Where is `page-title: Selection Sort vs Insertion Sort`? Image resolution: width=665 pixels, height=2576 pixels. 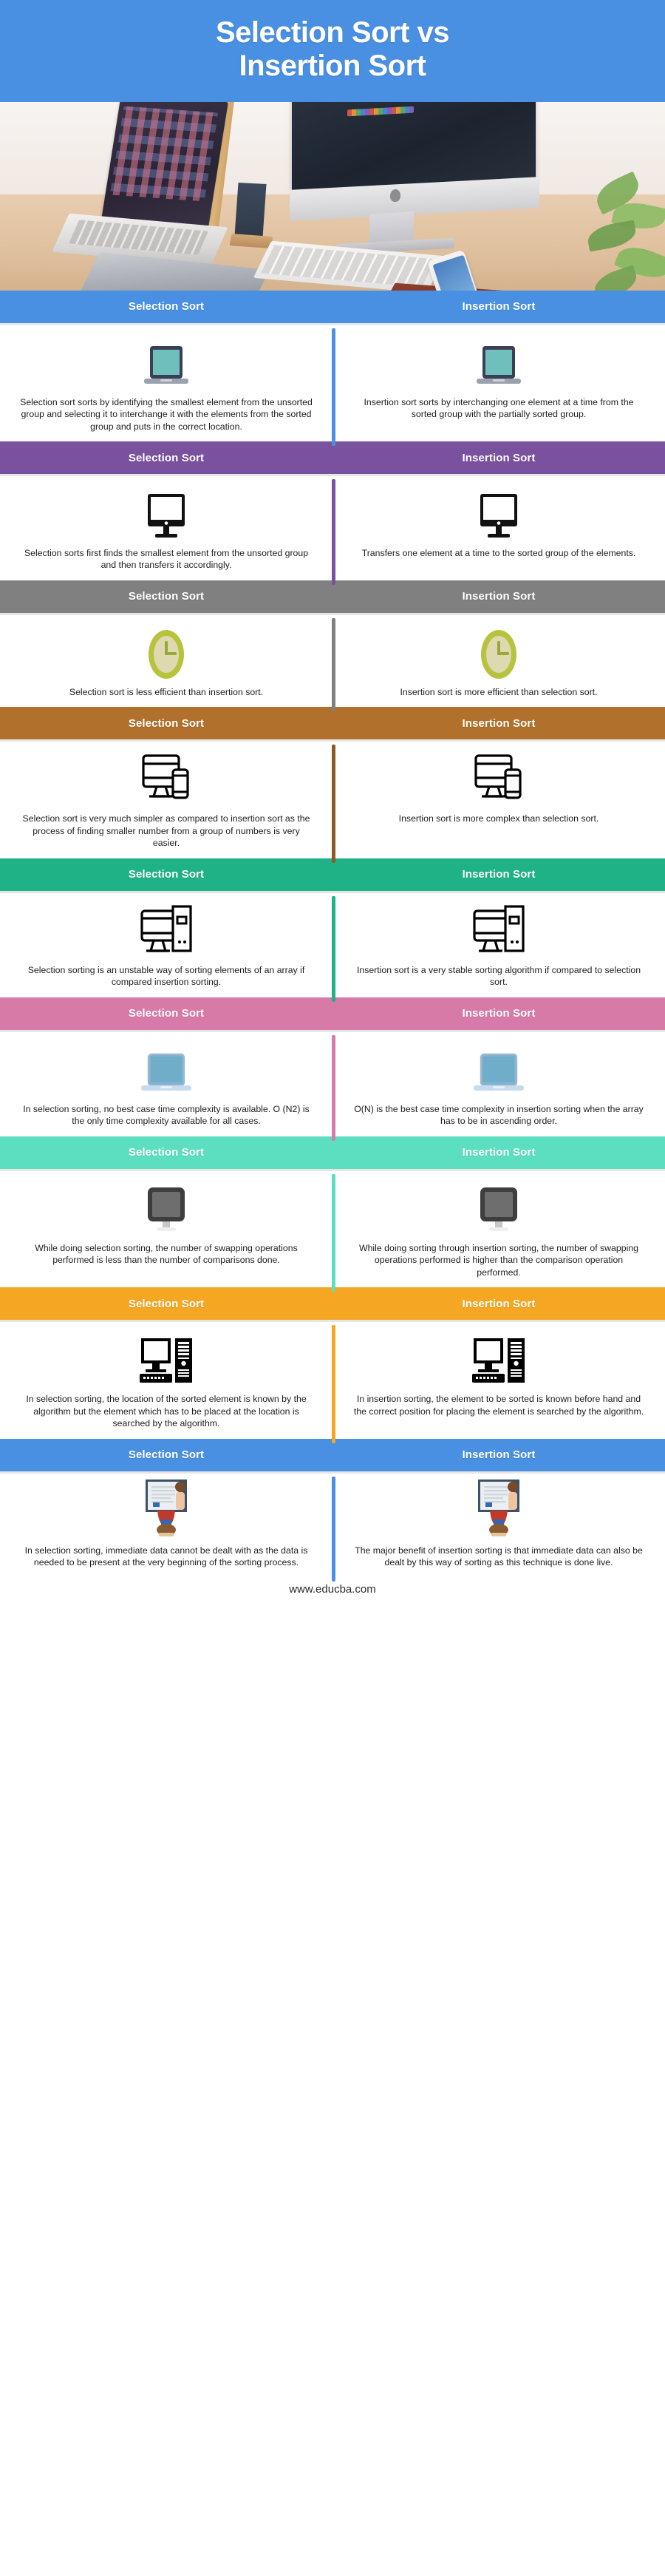
page-title: Selection Sort vs Insertion Sort is located at coordinates (332, 49).